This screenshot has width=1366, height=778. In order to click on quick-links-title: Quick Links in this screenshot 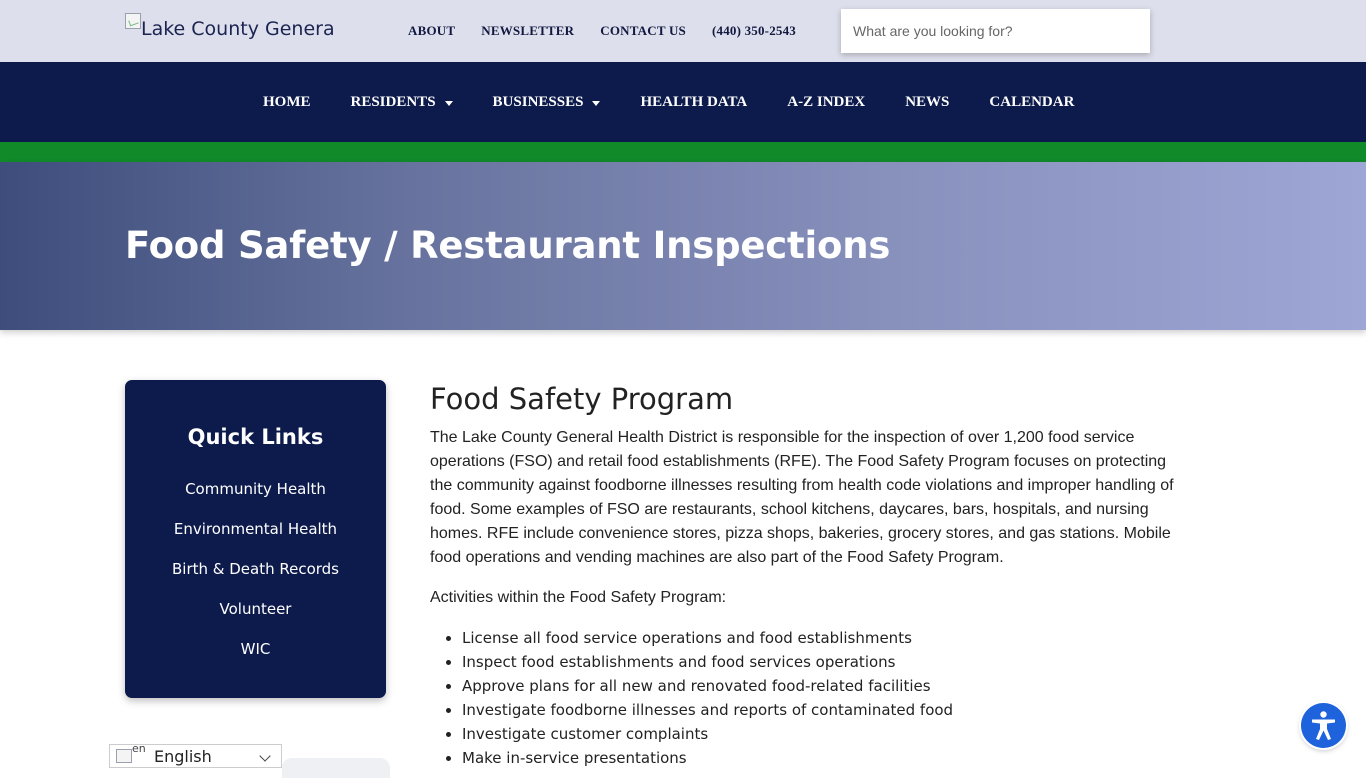, I will do `click(255, 437)`.